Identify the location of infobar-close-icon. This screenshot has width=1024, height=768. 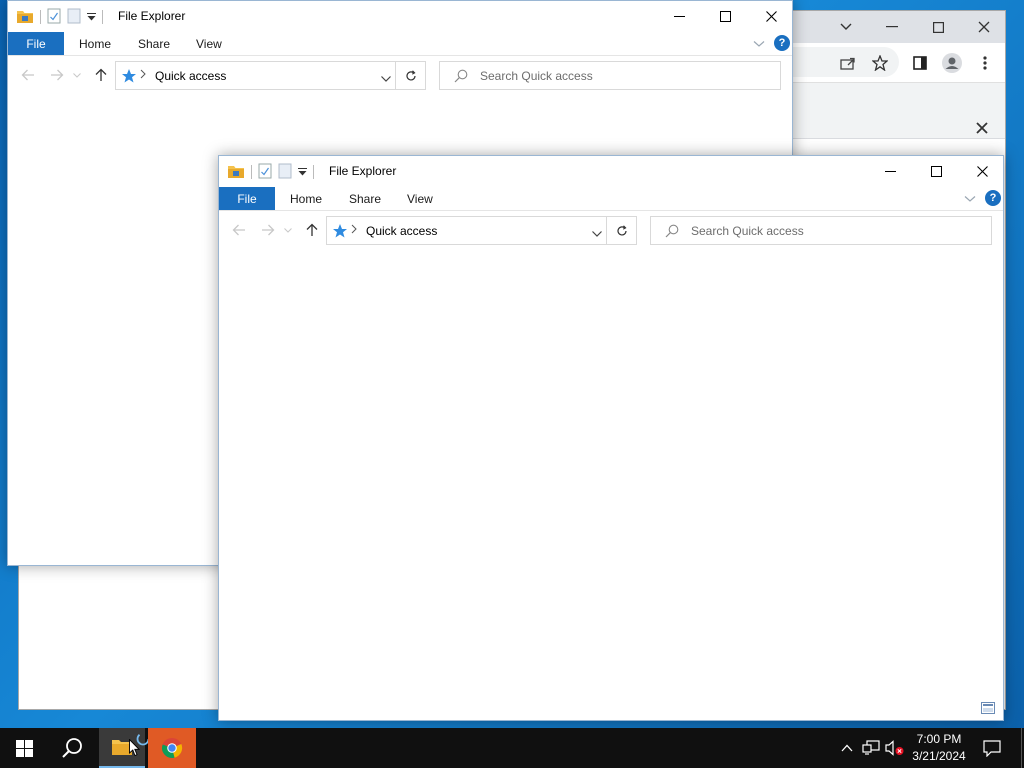
(982, 128).